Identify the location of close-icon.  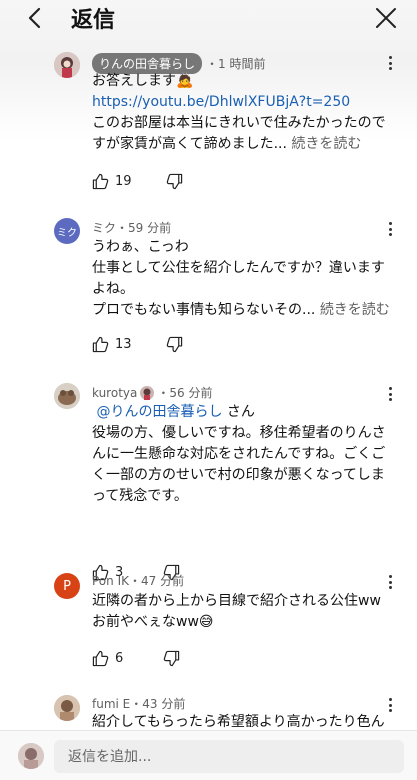
(386, 18).